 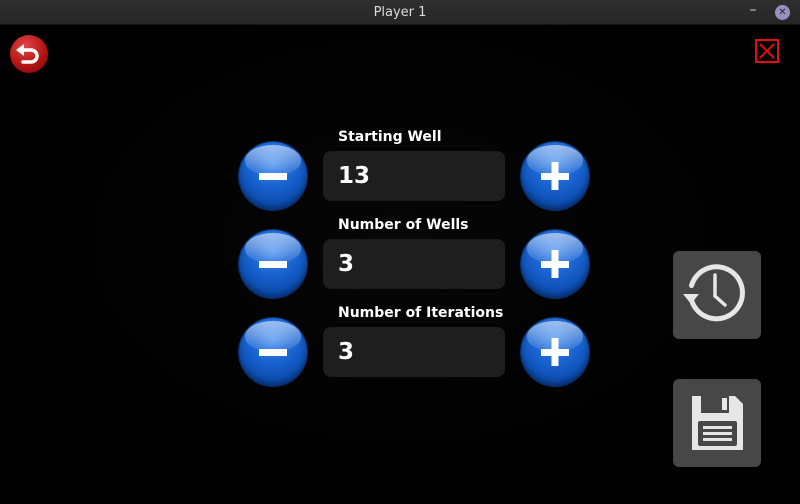 I want to click on title-bar: Player 1 – ✕, so click(x=400, y=12).